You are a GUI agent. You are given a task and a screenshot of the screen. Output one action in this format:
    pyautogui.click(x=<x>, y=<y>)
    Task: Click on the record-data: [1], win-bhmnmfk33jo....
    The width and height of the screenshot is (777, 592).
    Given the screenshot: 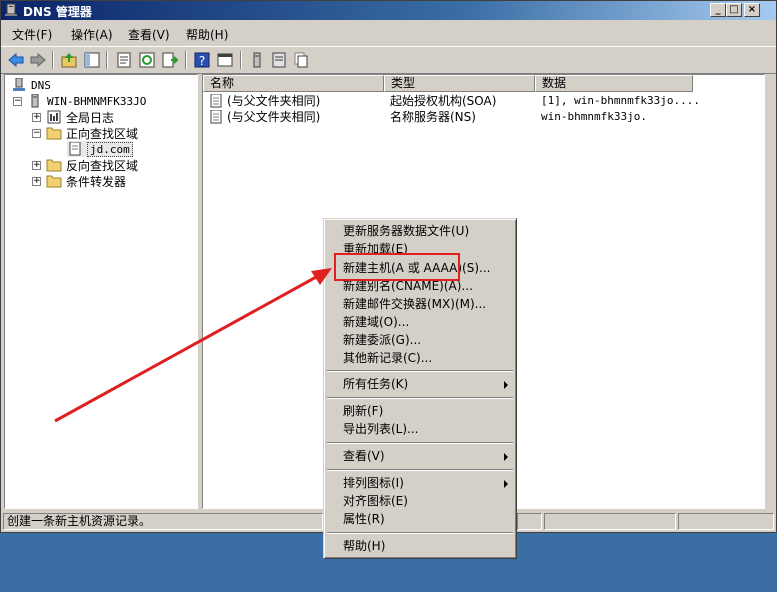 What is the action you would take?
    pyautogui.click(x=620, y=100)
    